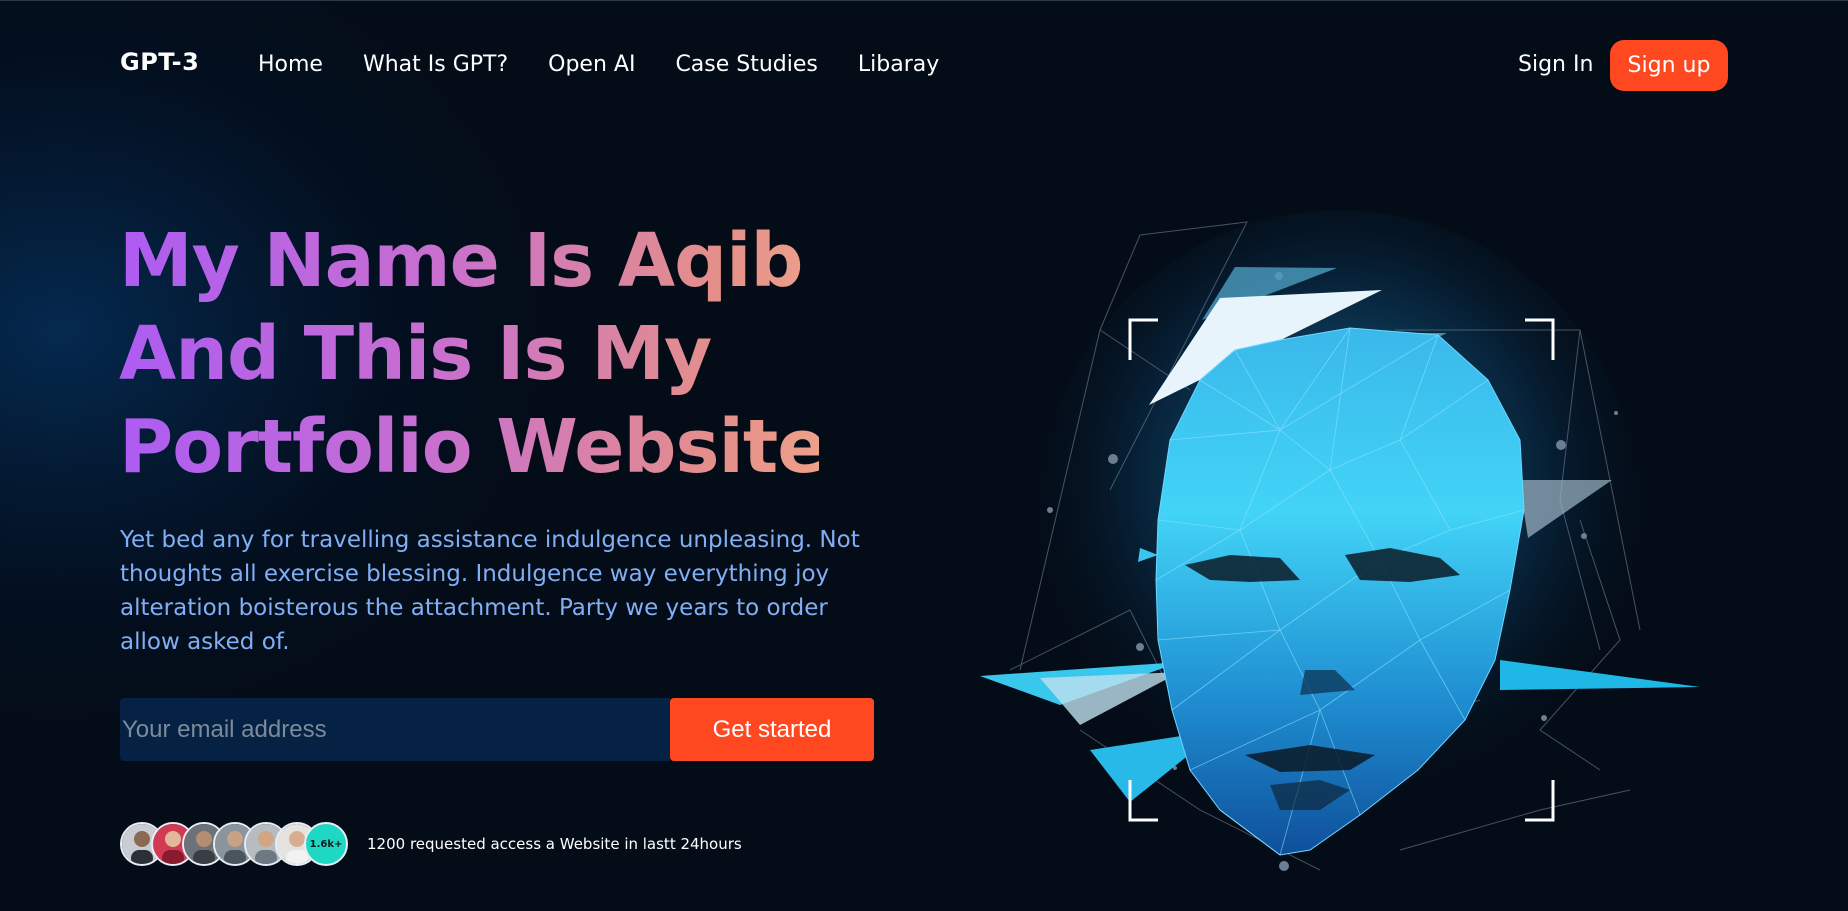 This screenshot has height=911, width=1848. Describe the element at coordinates (415, 354) in the screenshot. I see `hero-title-line-2: And This Is My` at that location.